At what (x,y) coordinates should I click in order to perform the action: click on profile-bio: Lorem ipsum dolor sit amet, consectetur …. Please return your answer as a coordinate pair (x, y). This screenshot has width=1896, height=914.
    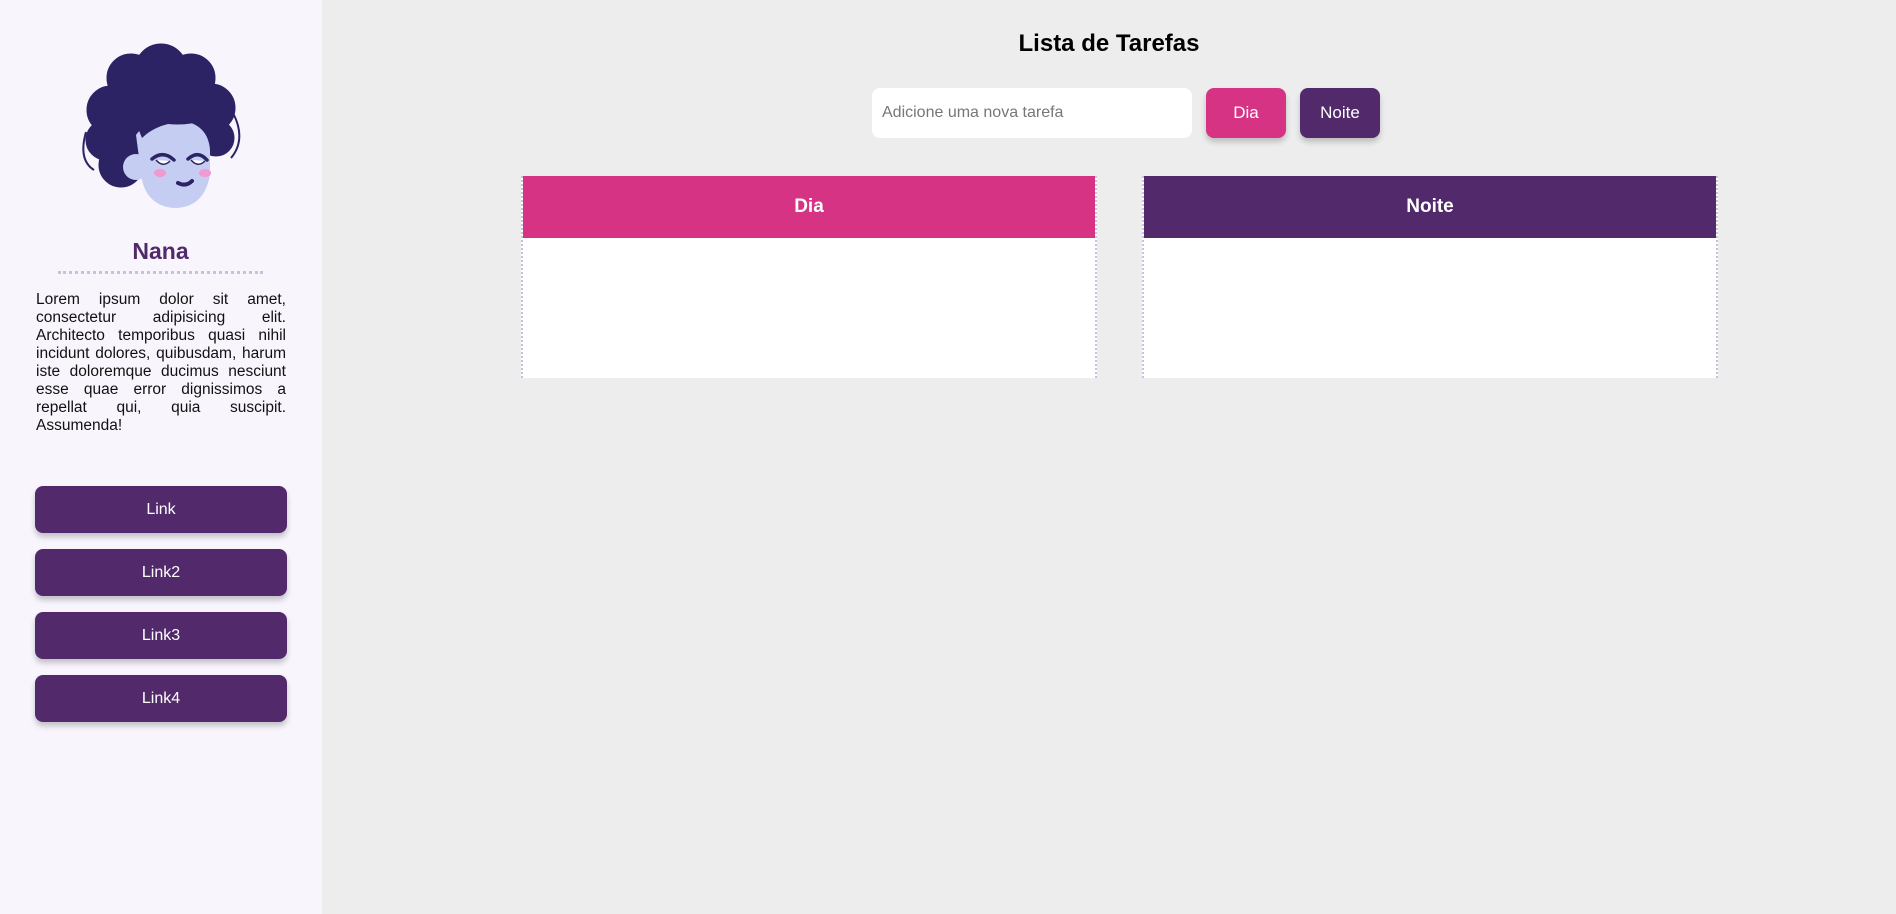
    Looking at the image, I should click on (161, 362).